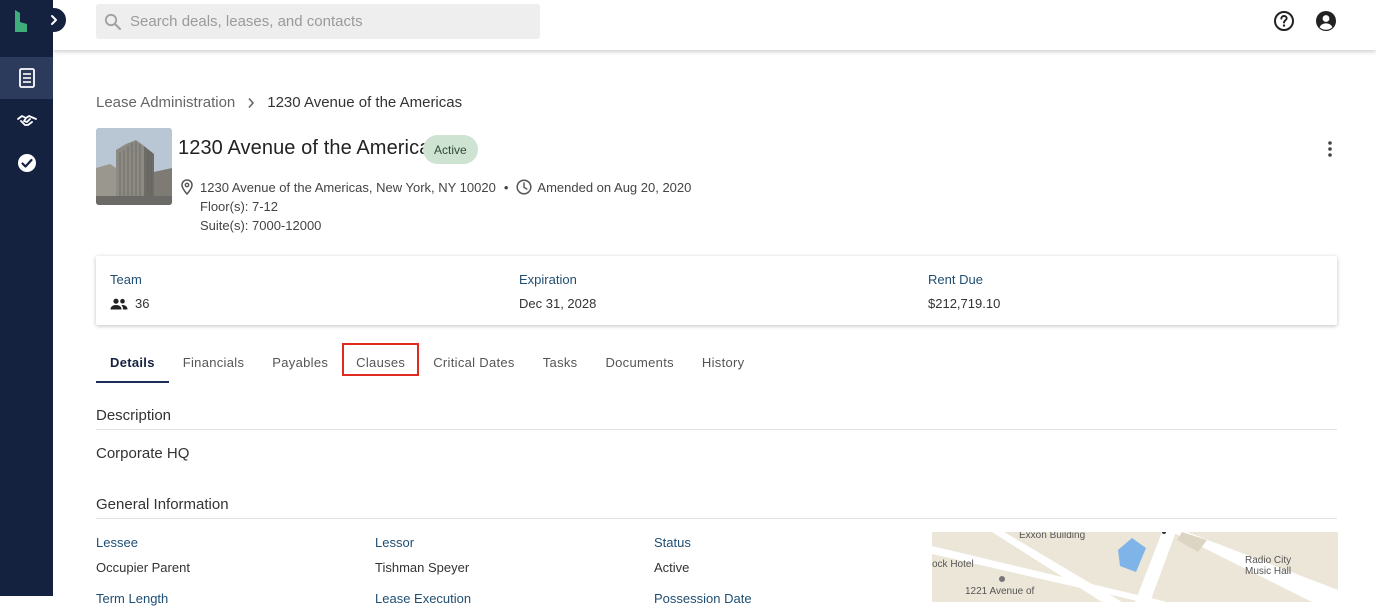 The width and height of the screenshot is (1376, 606). What do you see at coordinates (955, 279) in the screenshot?
I see `rent-due-label: Rent Due` at bounding box center [955, 279].